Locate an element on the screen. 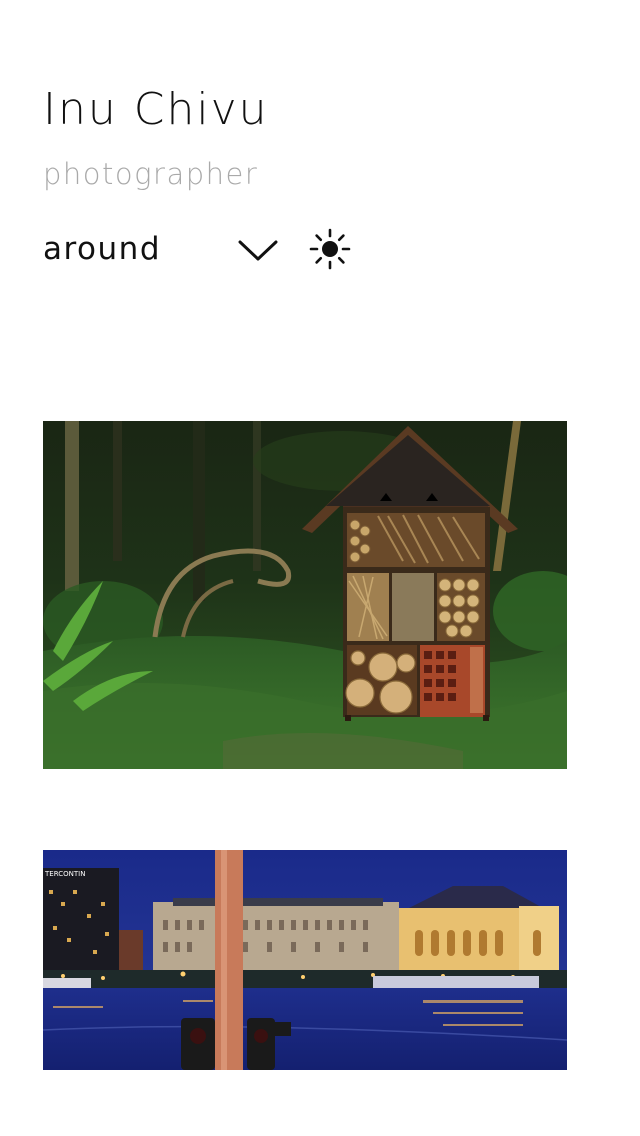 This screenshot has width=640, height=1136. sun-icon is located at coordinates (330, 249).